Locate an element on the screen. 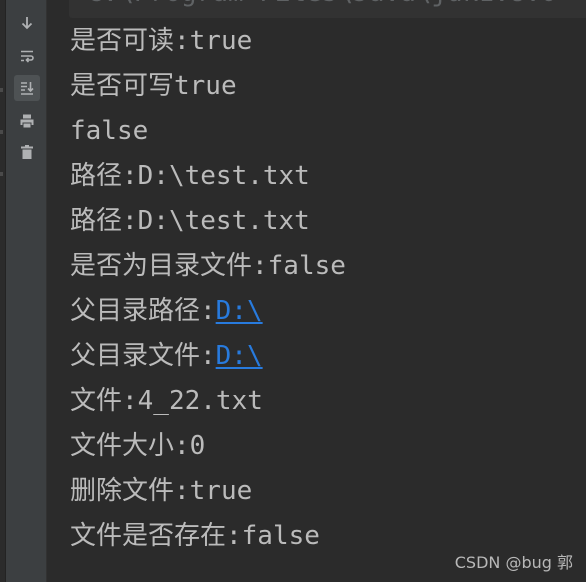 This screenshot has height=582, width=586. output-line: false is located at coordinates (109, 131).